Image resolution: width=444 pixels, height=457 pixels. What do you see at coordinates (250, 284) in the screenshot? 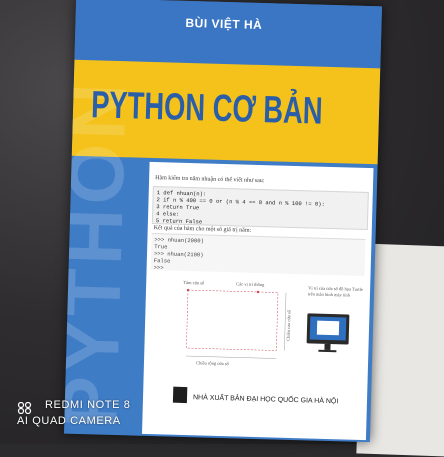
I see `diagram-label-top-mid: Các vị trí thông` at bounding box center [250, 284].